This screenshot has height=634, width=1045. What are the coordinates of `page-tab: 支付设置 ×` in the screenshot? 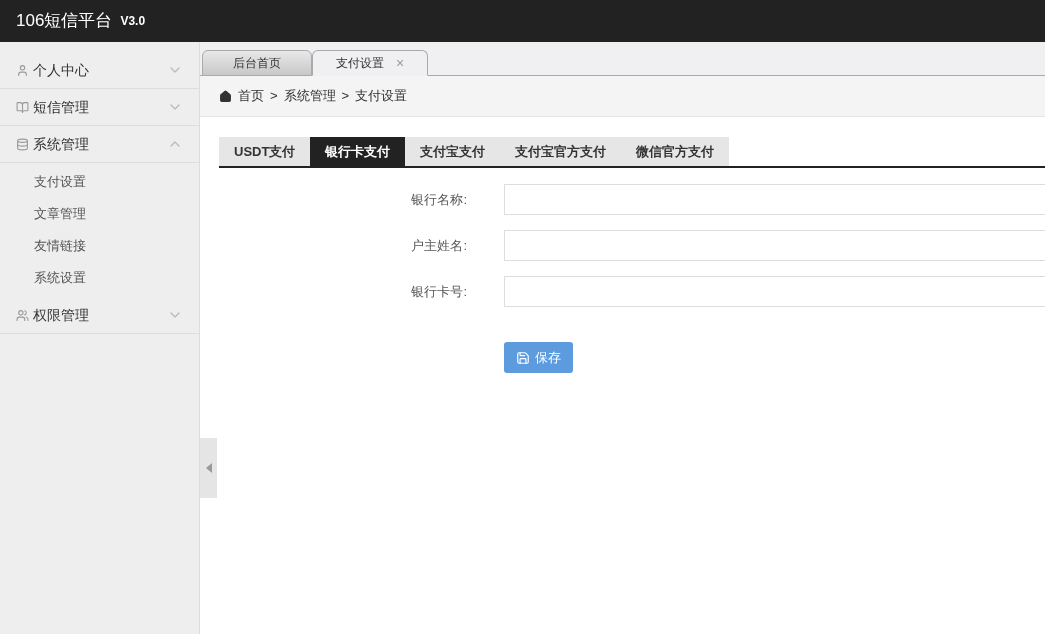 It's located at (370, 63).